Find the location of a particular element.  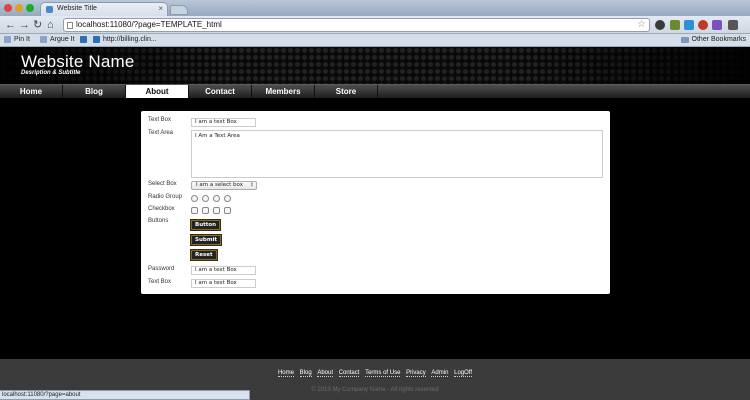

submit-button: Submit is located at coordinates (206, 240).